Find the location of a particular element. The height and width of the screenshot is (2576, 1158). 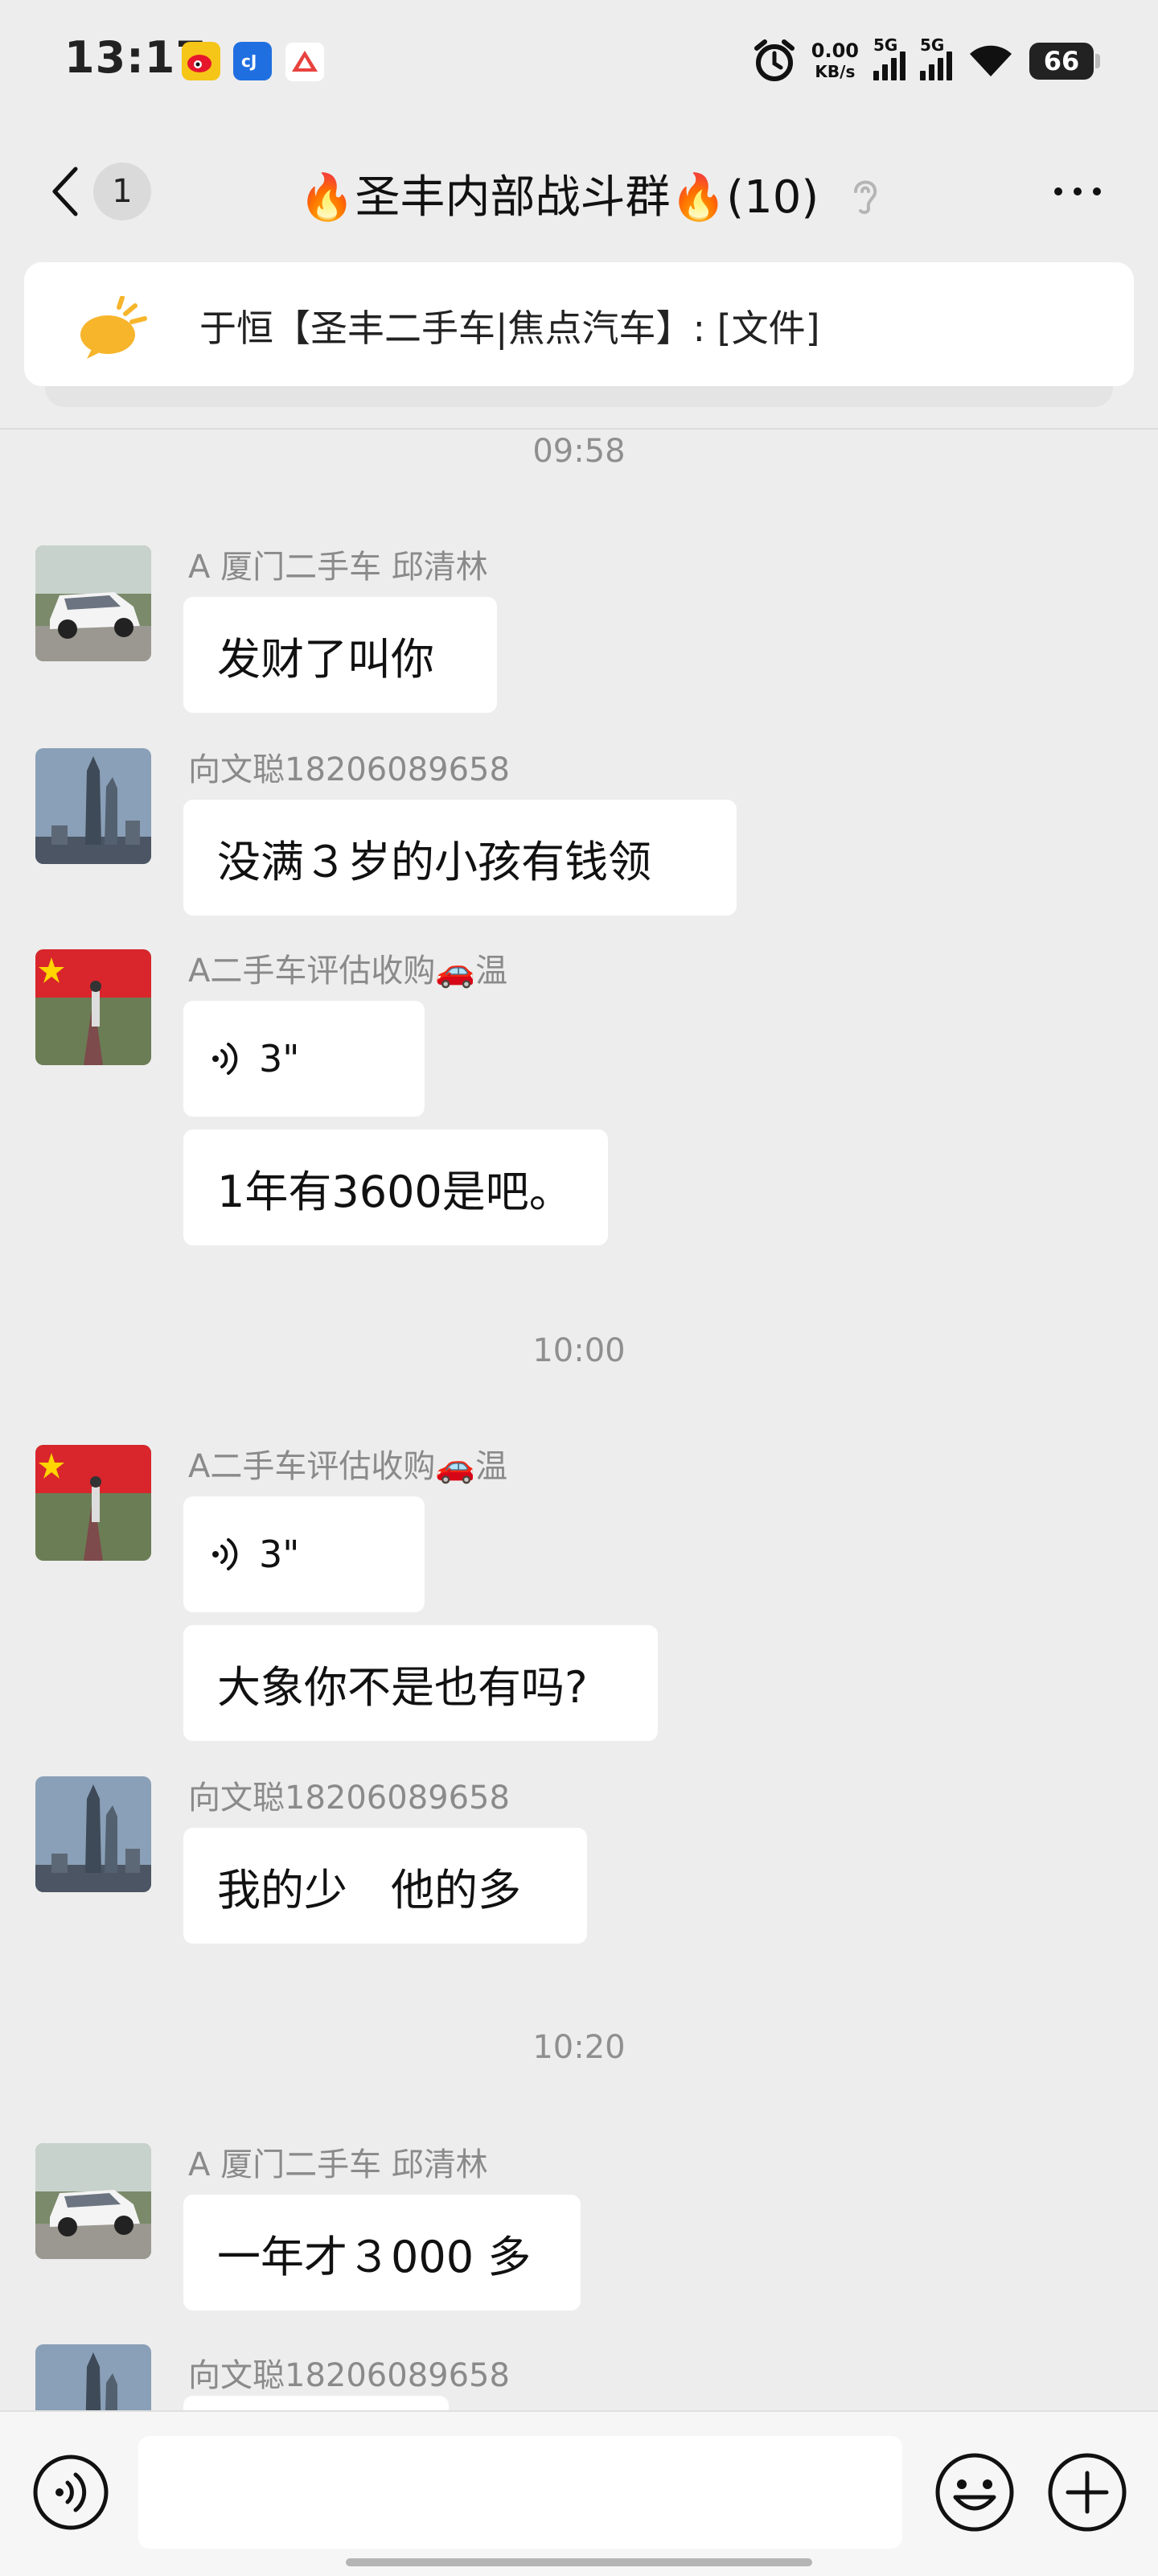

divider is located at coordinates (579, 429).